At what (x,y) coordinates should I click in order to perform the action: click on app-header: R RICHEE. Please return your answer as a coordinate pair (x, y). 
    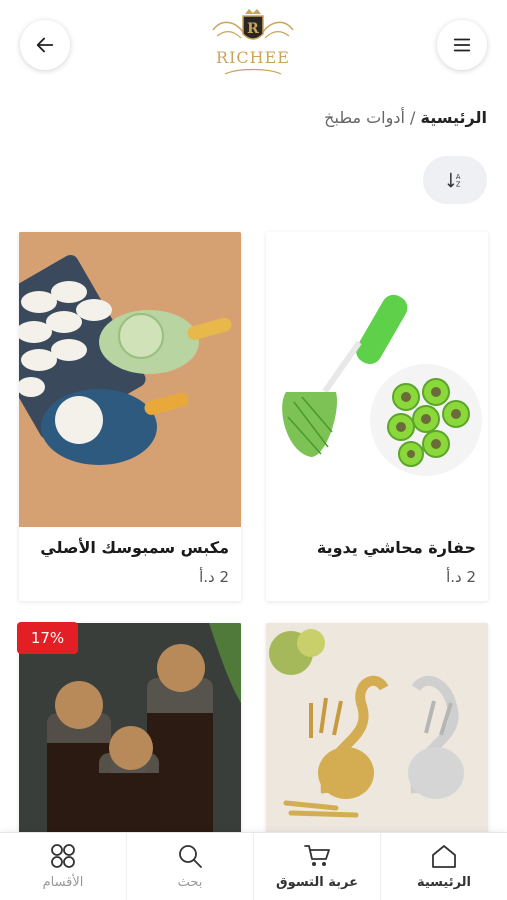
    Looking at the image, I should click on (253, 45).